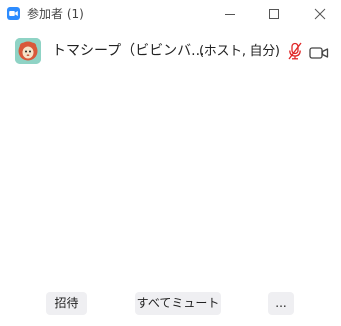 This screenshot has height=326, width=341. Describe the element at coordinates (66, 303) in the screenshot. I see `invite-button: 招待` at that location.